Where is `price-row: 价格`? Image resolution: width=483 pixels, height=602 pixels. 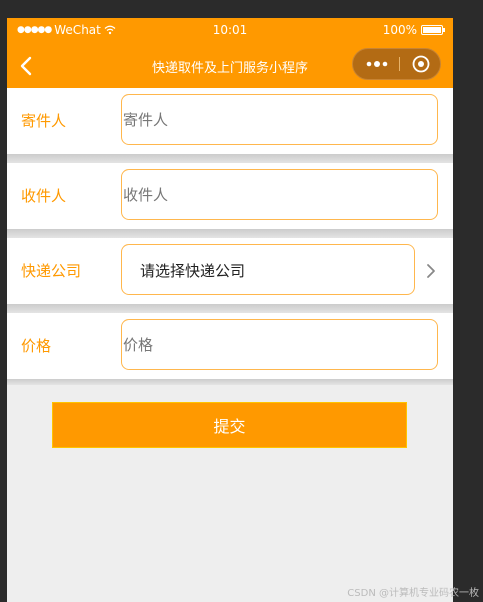 price-row: 价格 is located at coordinates (230, 346).